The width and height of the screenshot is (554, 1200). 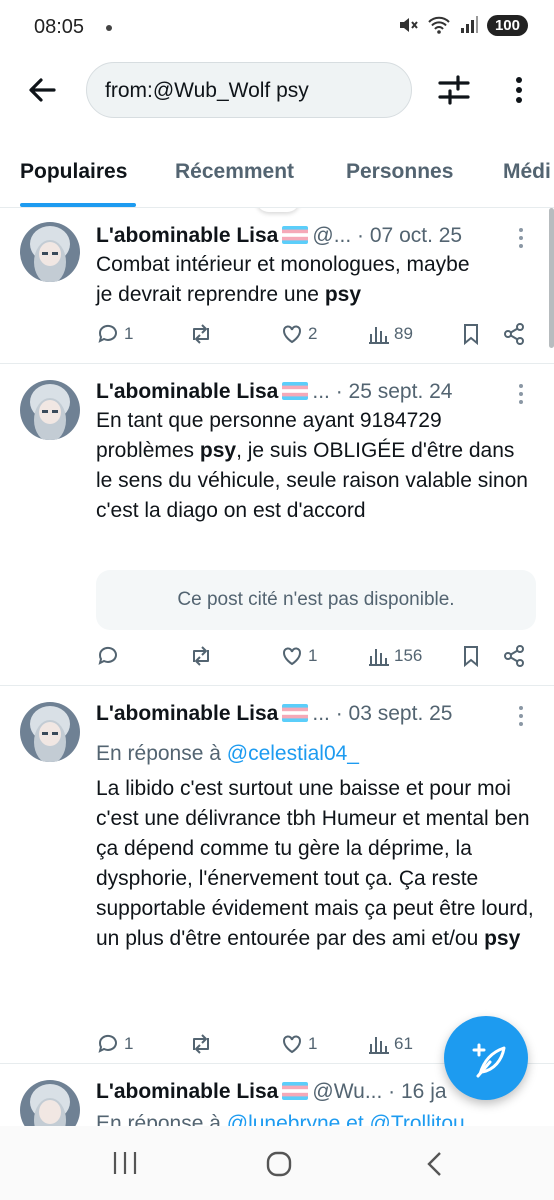 I want to click on status-icons: 100, so click(x=462, y=25).